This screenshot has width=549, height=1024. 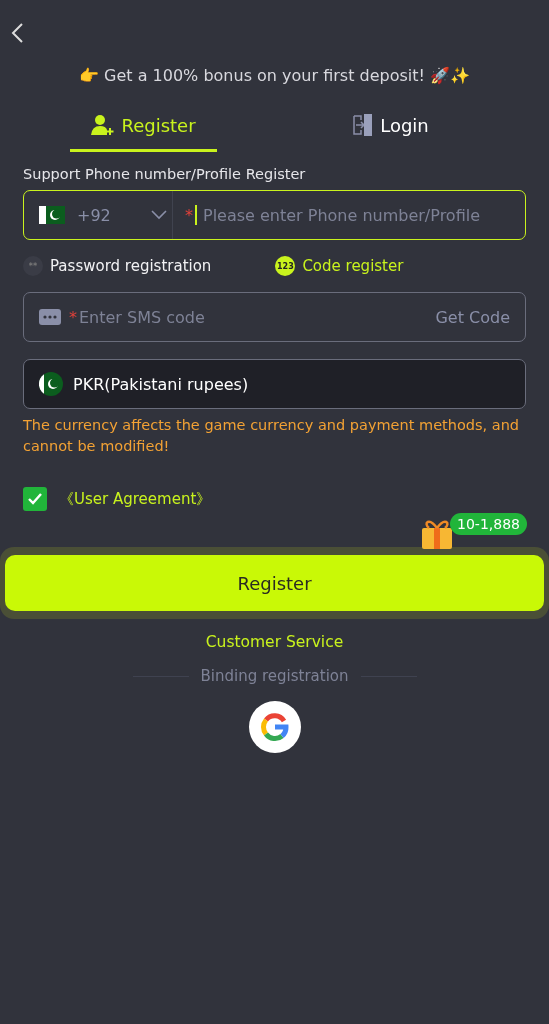 I want to click on binding-label: Binding registration, so click(x=274, y=676).